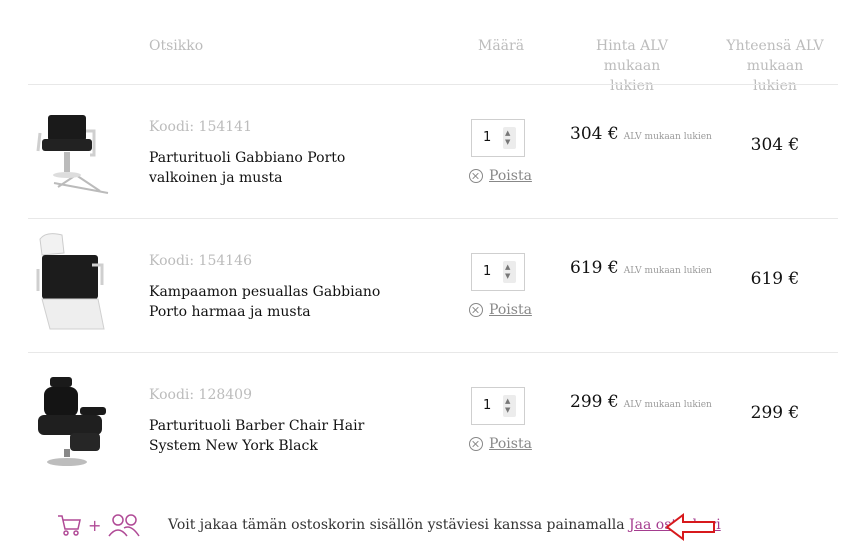 This screenshot has width=855, height=549. Describe the element at coordinates (200, 127) in the screenshot. I see `product-code: Koodi: 154141` at that location.